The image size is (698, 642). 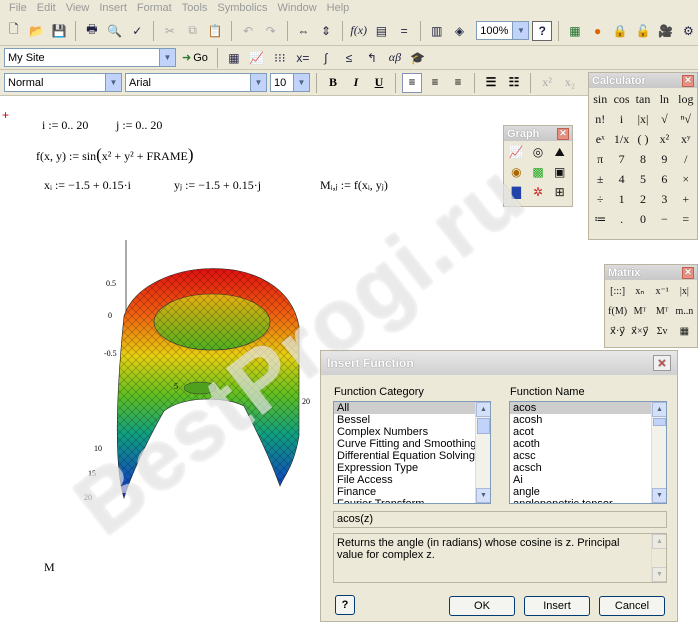 What do you see at coordinates (542, 30) in the screenshot?
I see `help-icon: ?` at bounding box center [542, 30].